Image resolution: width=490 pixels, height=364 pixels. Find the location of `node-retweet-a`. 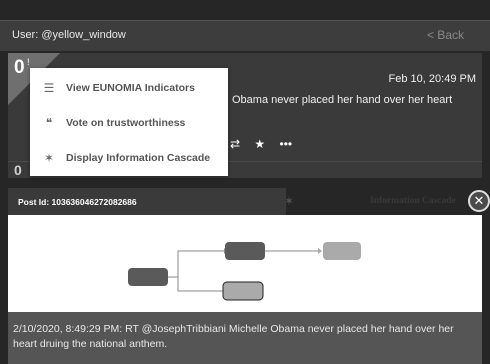

node-retweet-a is located at coordinates (245, 251).